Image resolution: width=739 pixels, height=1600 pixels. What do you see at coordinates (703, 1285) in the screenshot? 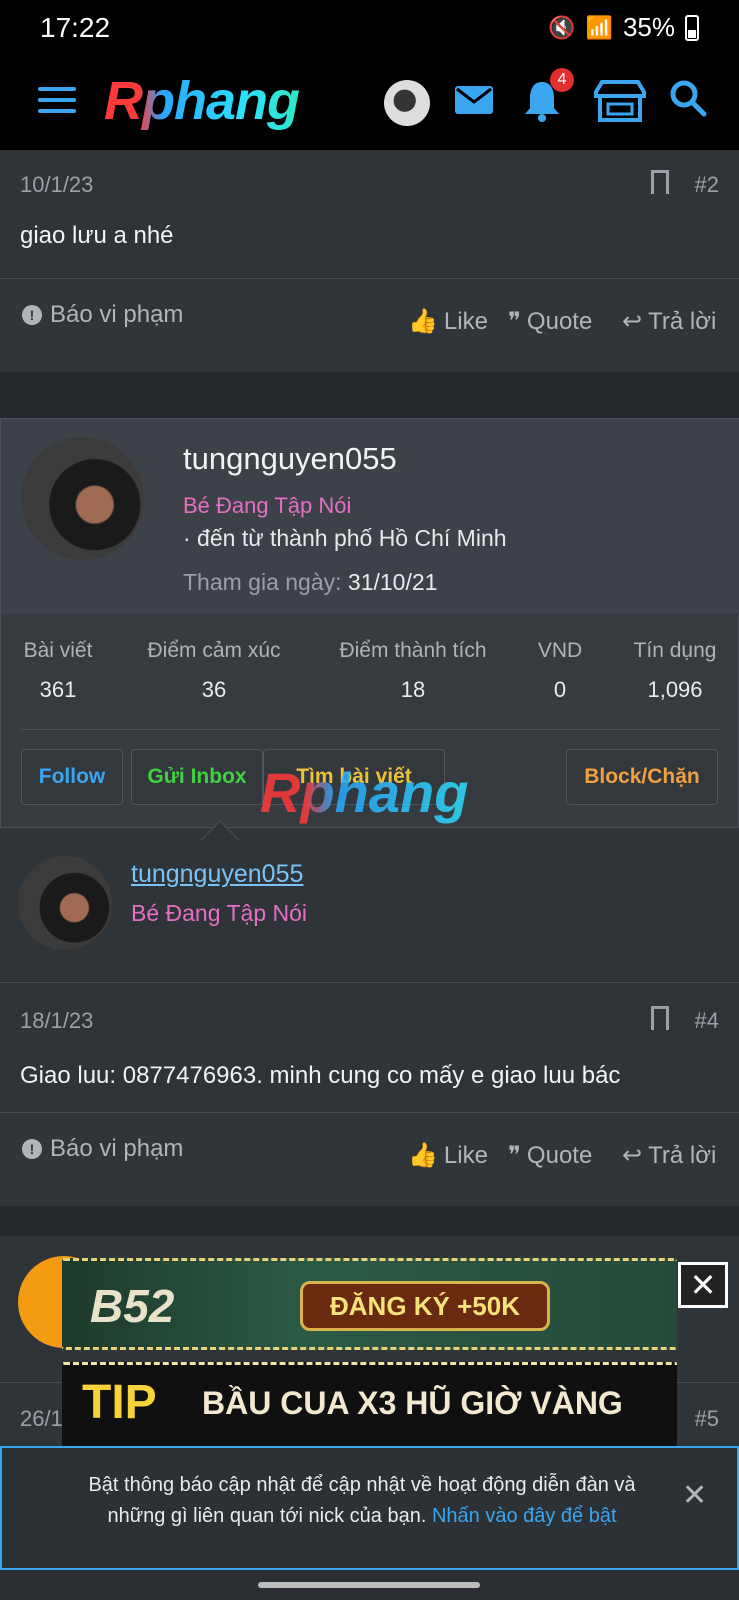
I see `ad-close-button: ✕` at bounding box center [703, 1285].